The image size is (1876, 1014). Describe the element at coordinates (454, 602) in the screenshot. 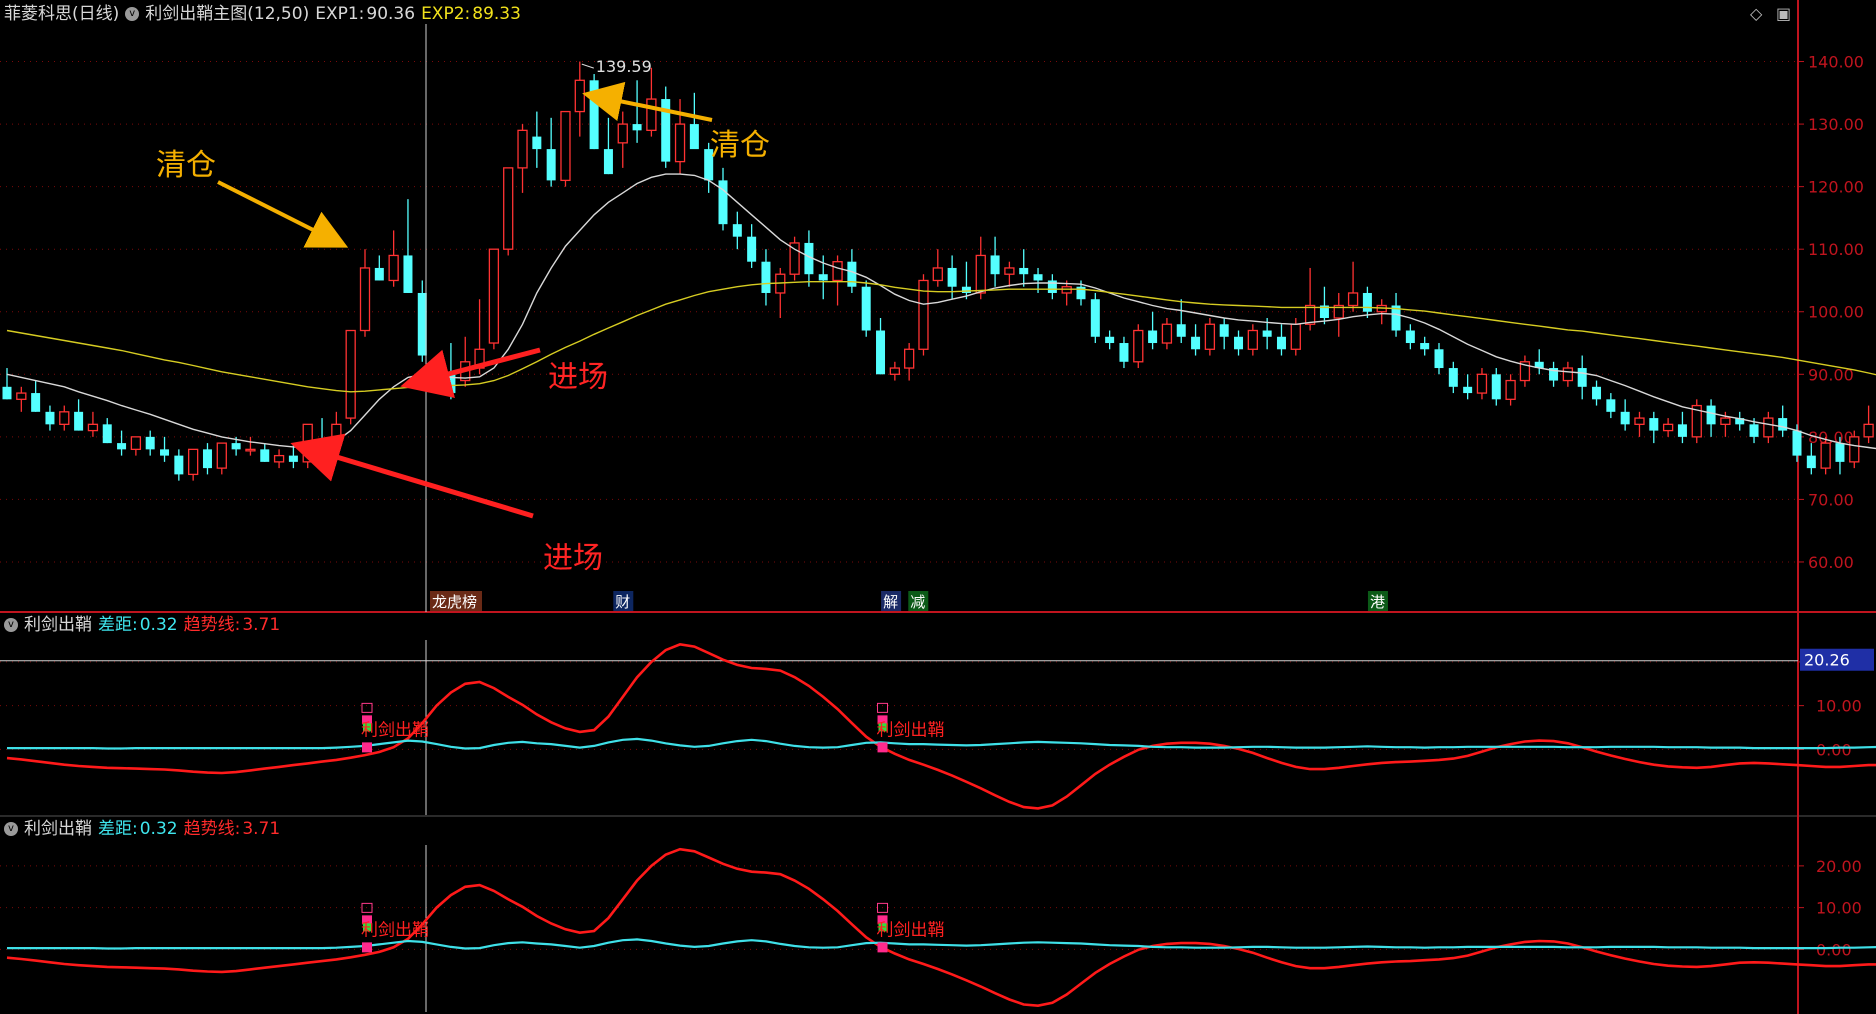

I see `event-marker-label: 龙虎榜` at that location.